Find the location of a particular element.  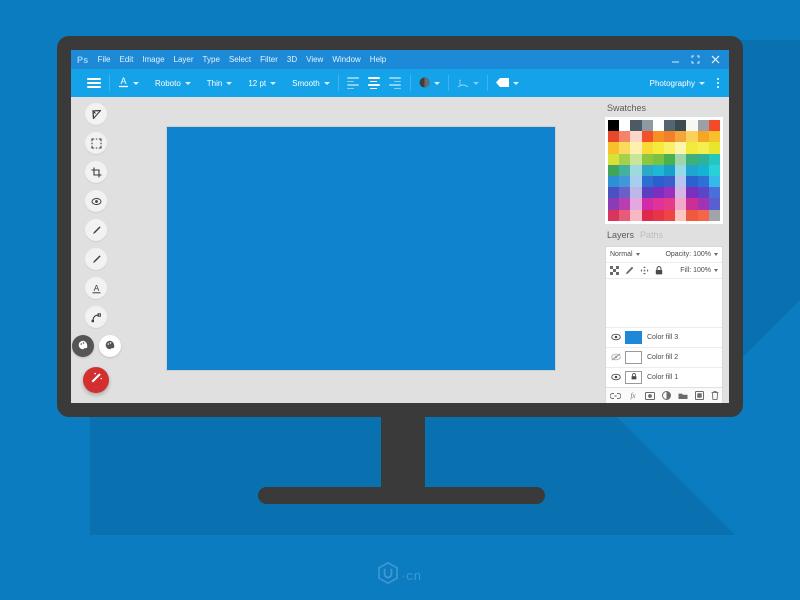

tab-paths: Paths is located at coordinates (651, 235).